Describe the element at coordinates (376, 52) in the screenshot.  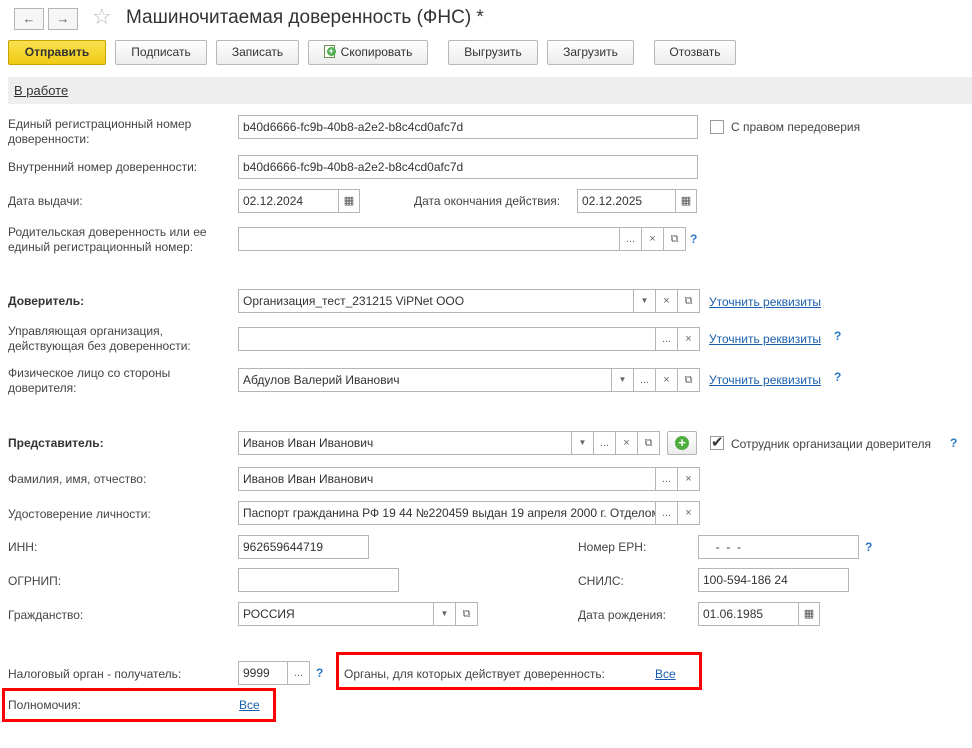
I see `copy-button-label: Скопировать` at that location.